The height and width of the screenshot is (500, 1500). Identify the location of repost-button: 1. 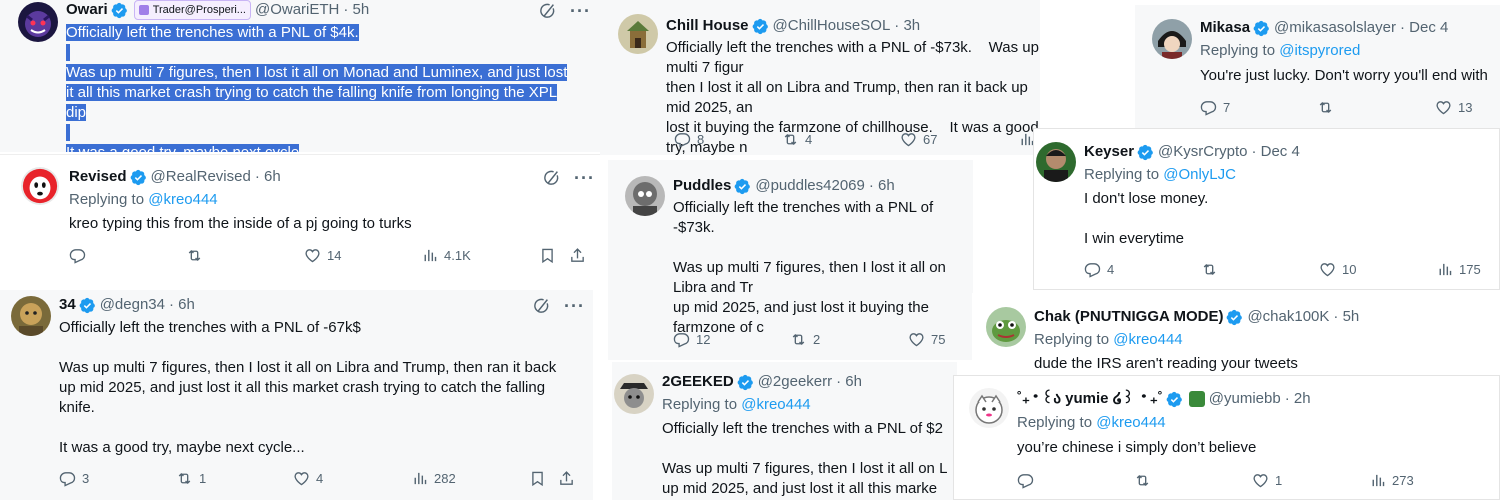
(191, 478).